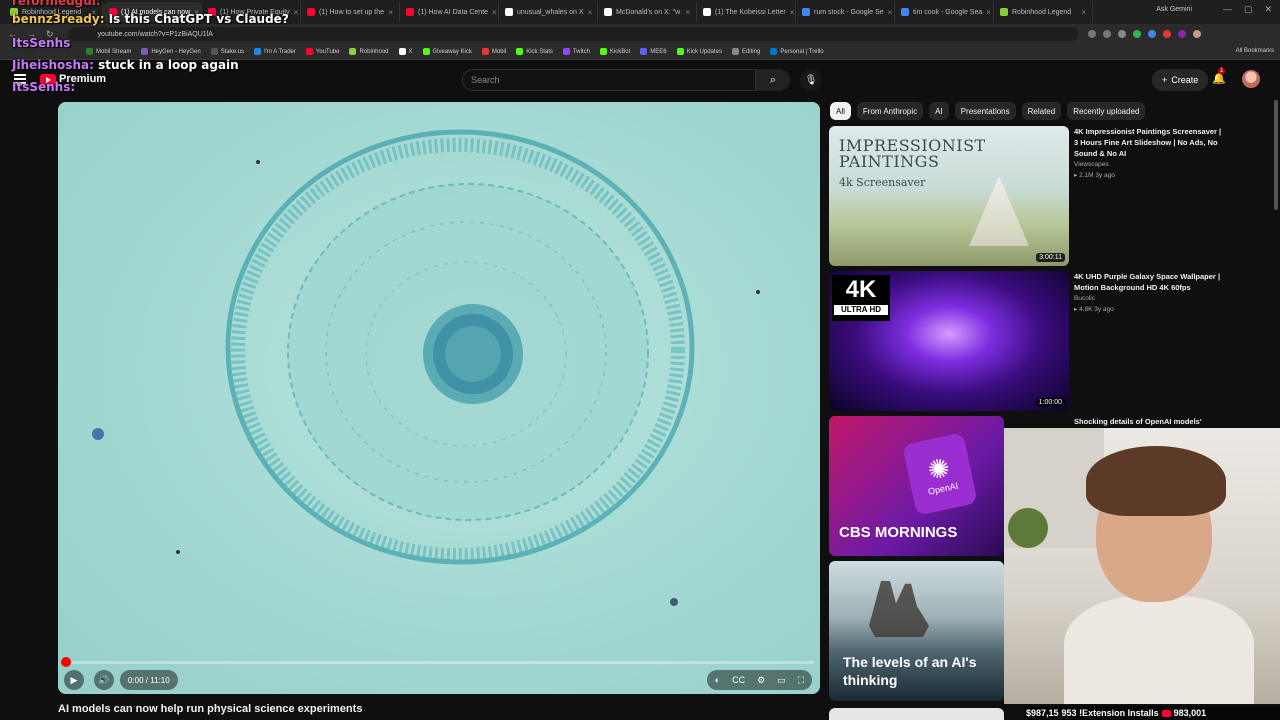 The width and height of the screenshot is (1280, 720). What do you see at coordinates (773, 80) in the screenshot?
I see `search-button: ⌕` at bounding box center [773, 80].